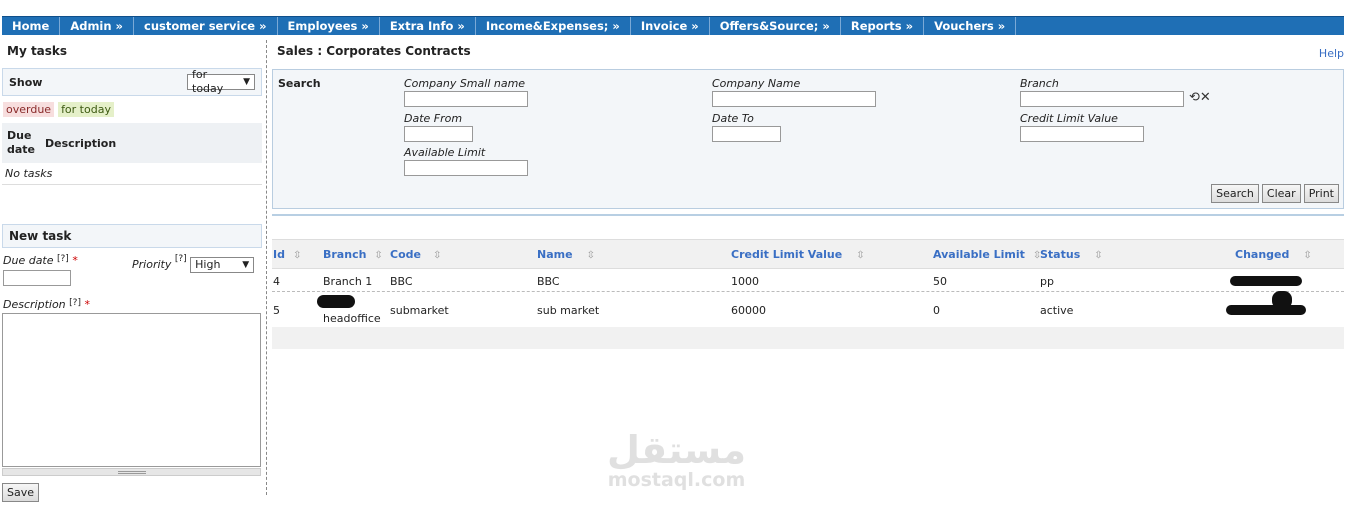 The height and width of the screenshot is (505, 1346). What do you see at coordinates (31, 26) in the screenshot?
I see `menu-home: Home` at bounding box center [31, 26].